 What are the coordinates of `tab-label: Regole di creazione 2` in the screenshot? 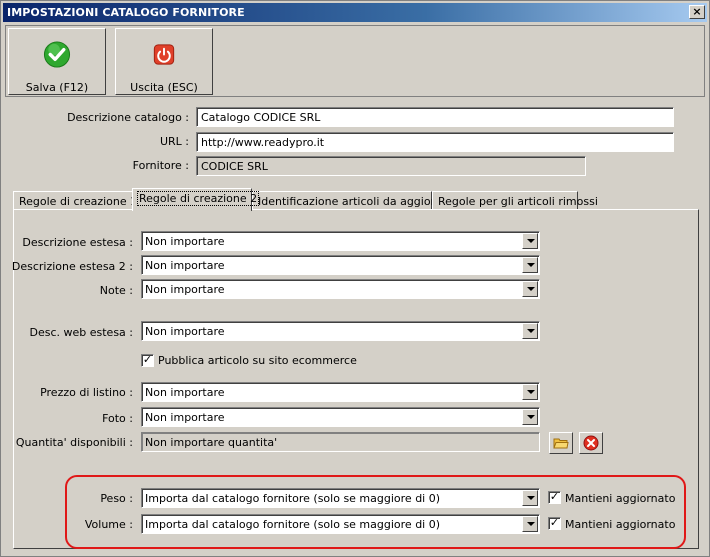 It's located at (198, 198).